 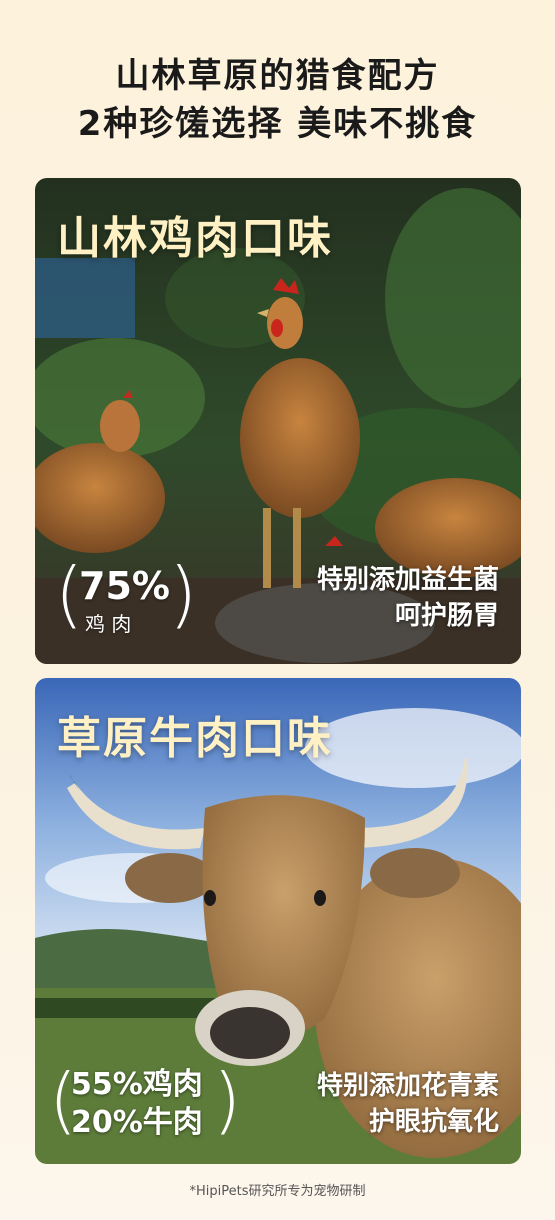 What do you see at coordinates (277, 1191) in the screenshot?
I see `footnote: *HipiPets研究所专为宠物研制` at bounding box center [277, 1191].